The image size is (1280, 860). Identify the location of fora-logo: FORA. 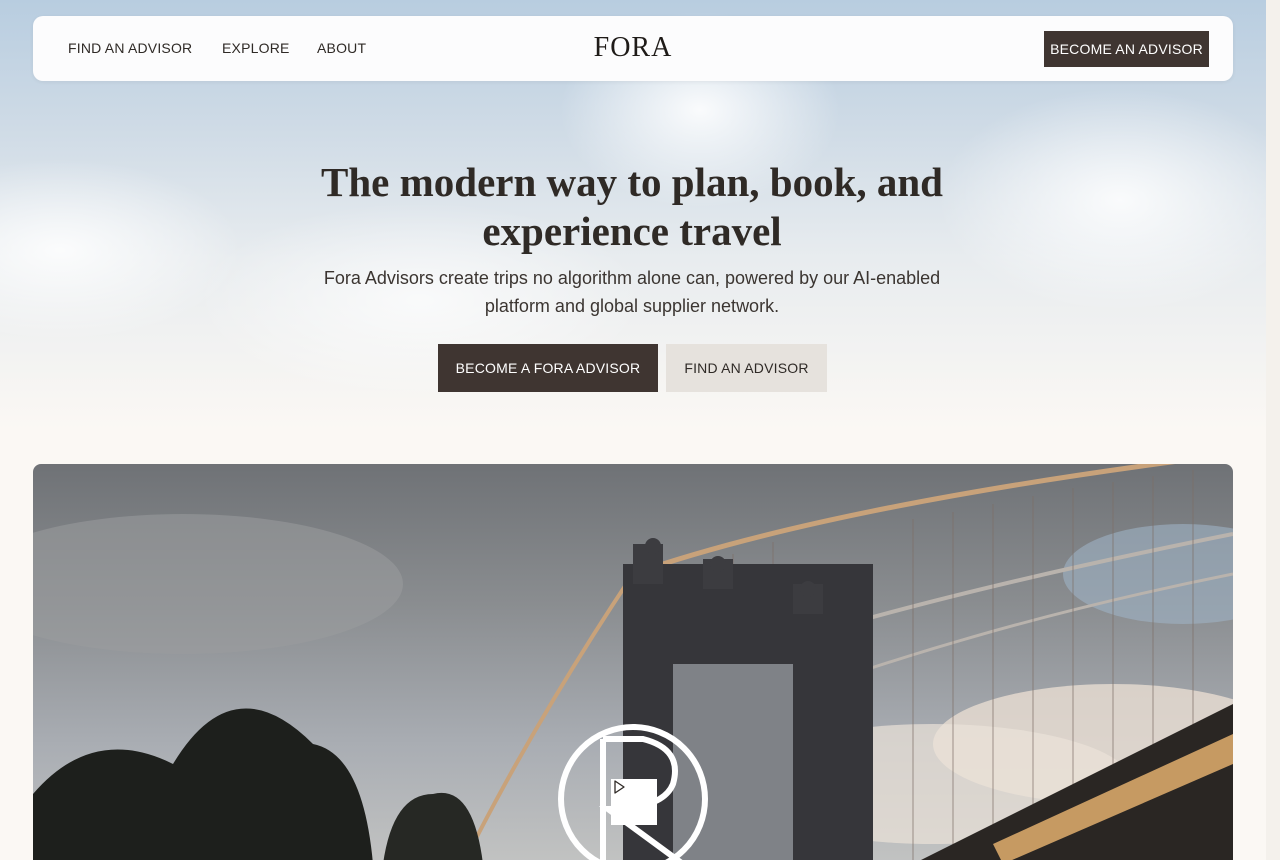
(633, 48).